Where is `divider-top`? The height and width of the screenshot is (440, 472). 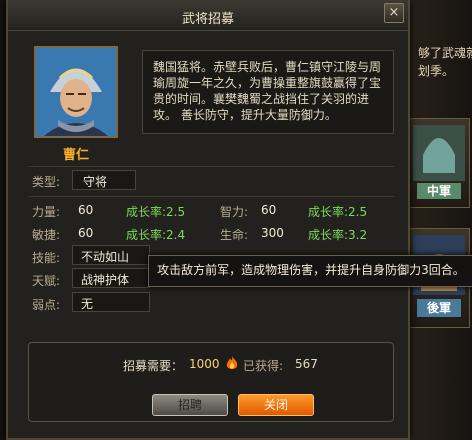
divider-top is located at coordinates (211, 166).